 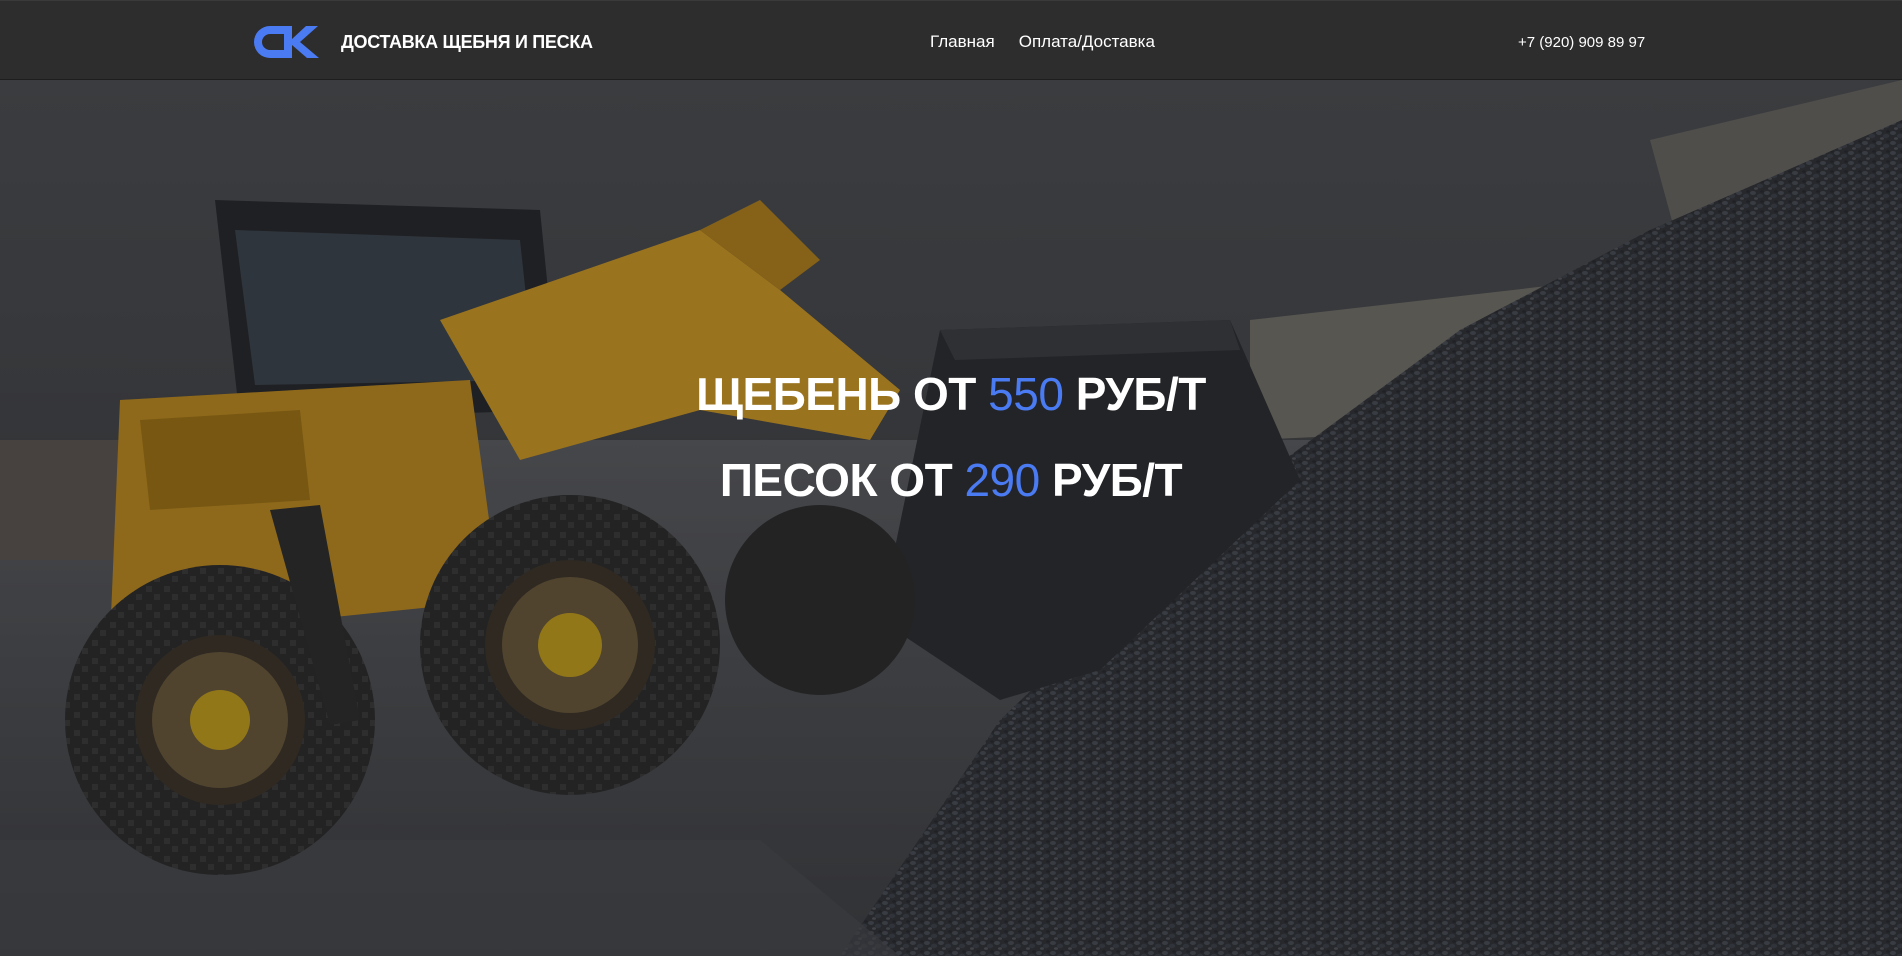 What do you see at coordinates (467, 42) in the screenshot?
I see `site-brand: ДОСТАВКА ЩЕБНЯ И ПЕСКА` at bounding box center [467, 42].